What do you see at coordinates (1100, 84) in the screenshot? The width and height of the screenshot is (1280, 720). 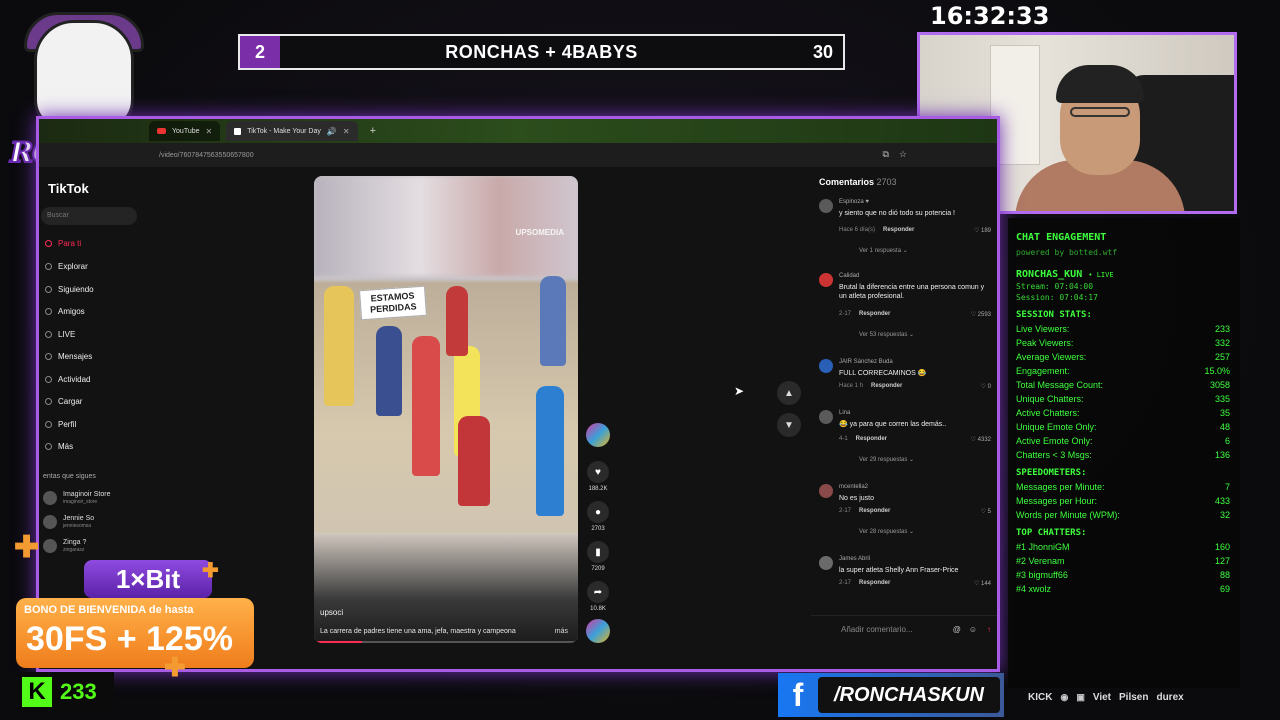 I see `streamer-cap` at bounding box center [1100, 84].